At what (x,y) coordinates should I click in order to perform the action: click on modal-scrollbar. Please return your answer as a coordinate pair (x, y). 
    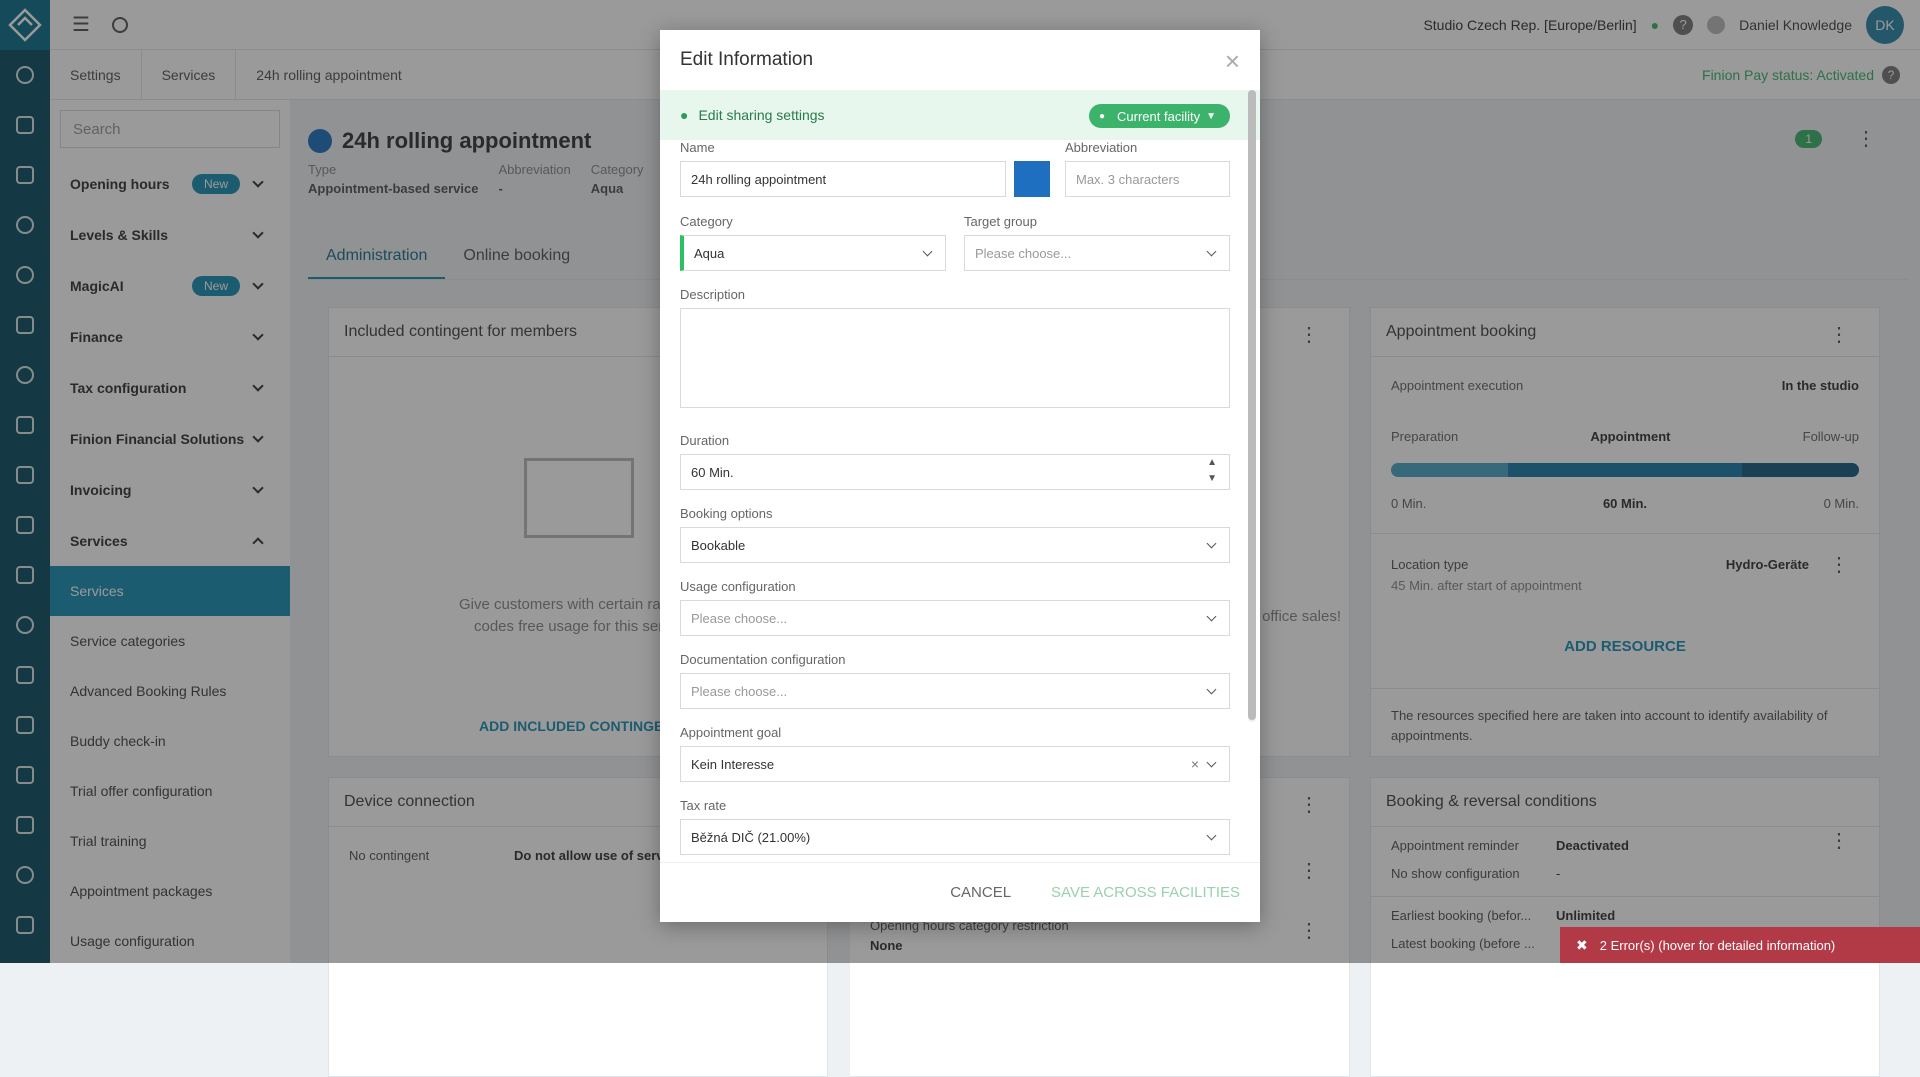
    Looking at the image, I should click on (1252, 406).